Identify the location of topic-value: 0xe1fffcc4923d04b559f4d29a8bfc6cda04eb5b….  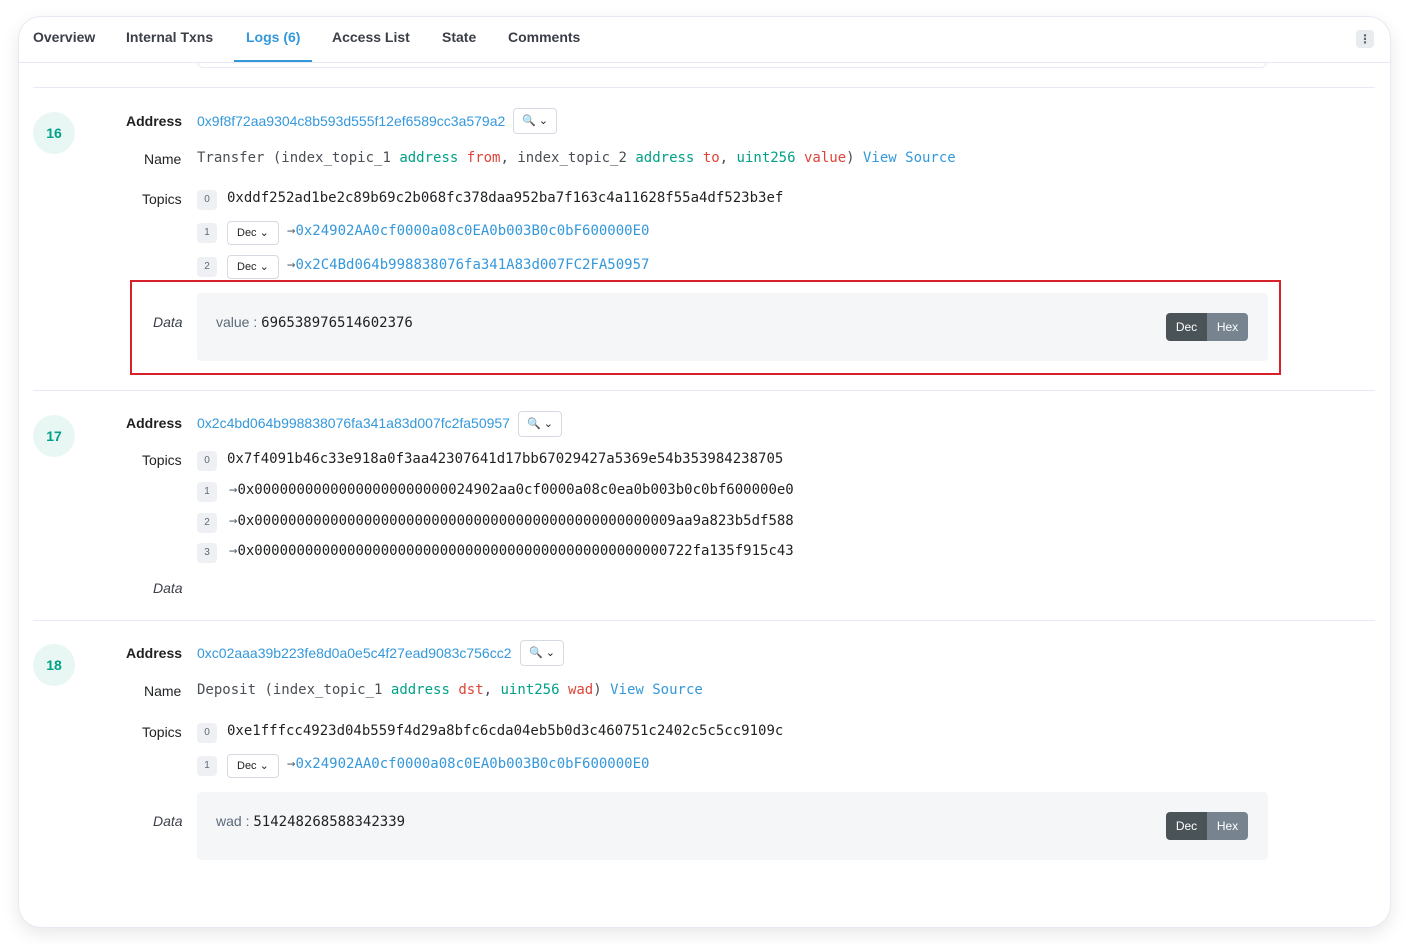
(505, 731).